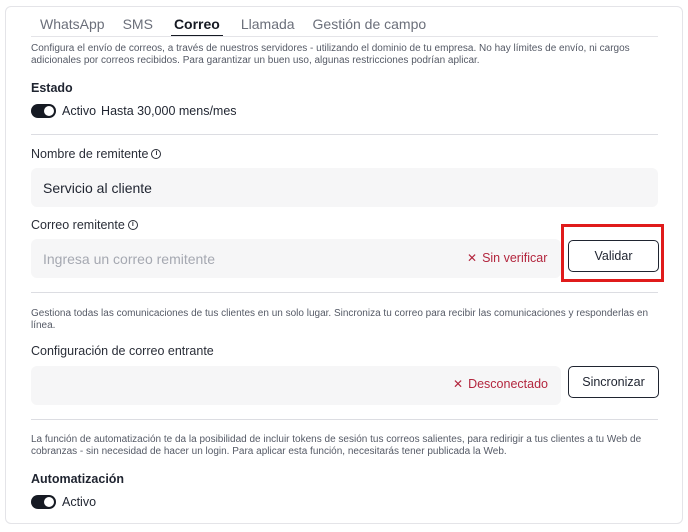 This screenshot has height=532, width=688. What do you see at coordinates (508, 384) in the screenshot?
I see `incoming-status-text: Desconectado` at bounding box center [508, 384].